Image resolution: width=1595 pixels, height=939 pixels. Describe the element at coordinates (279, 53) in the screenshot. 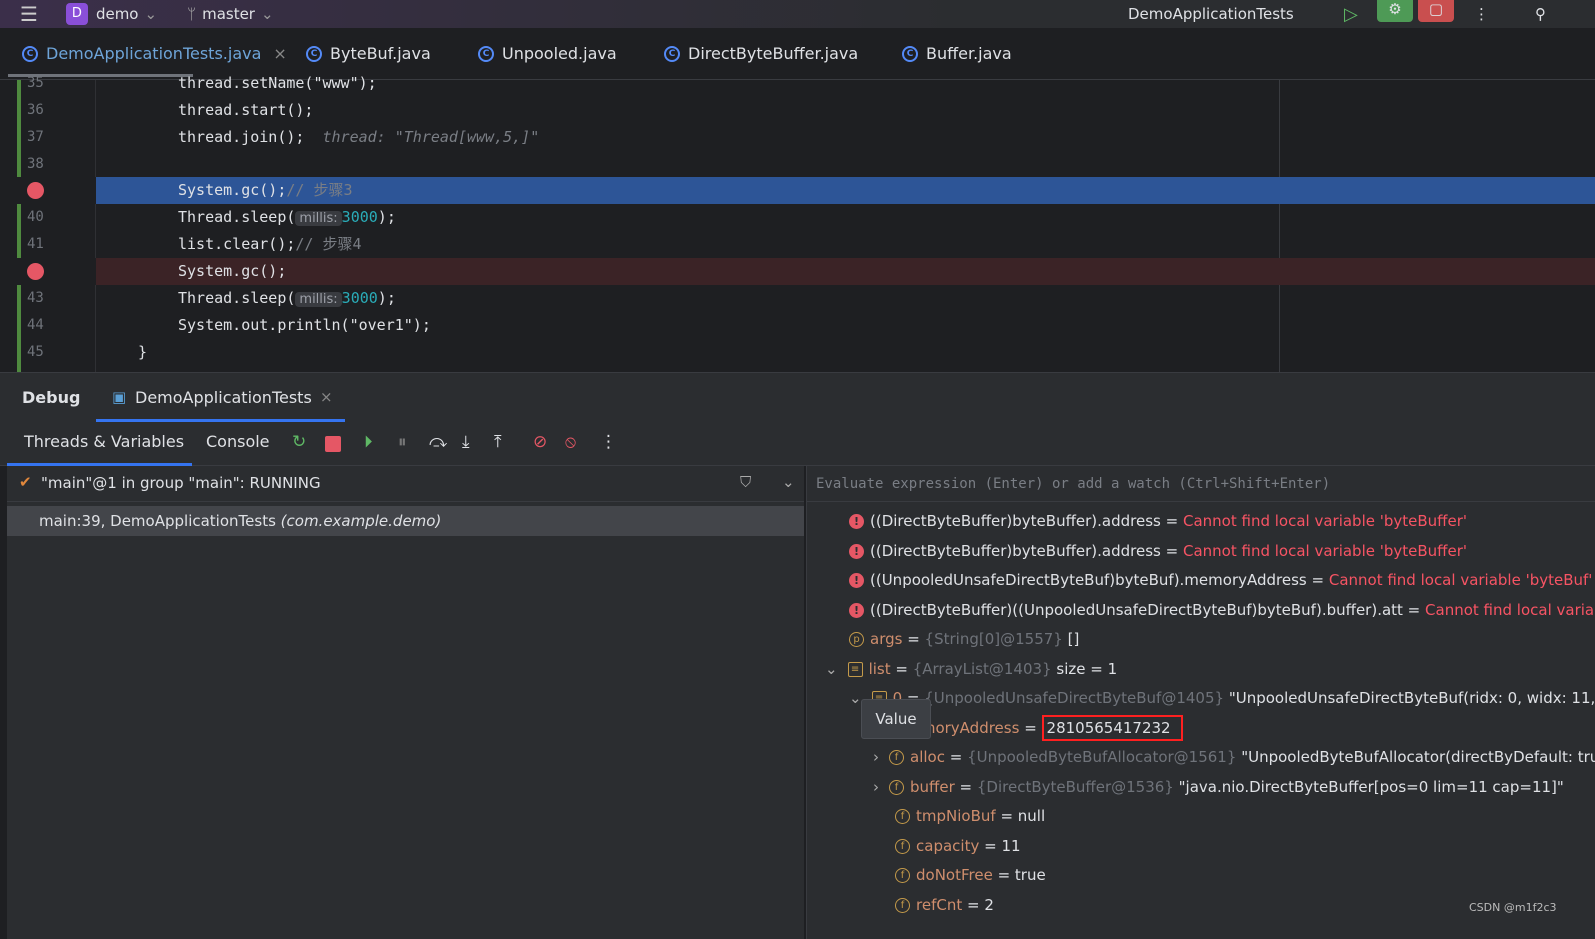

I see `close-tab-icon: ×` at that location.